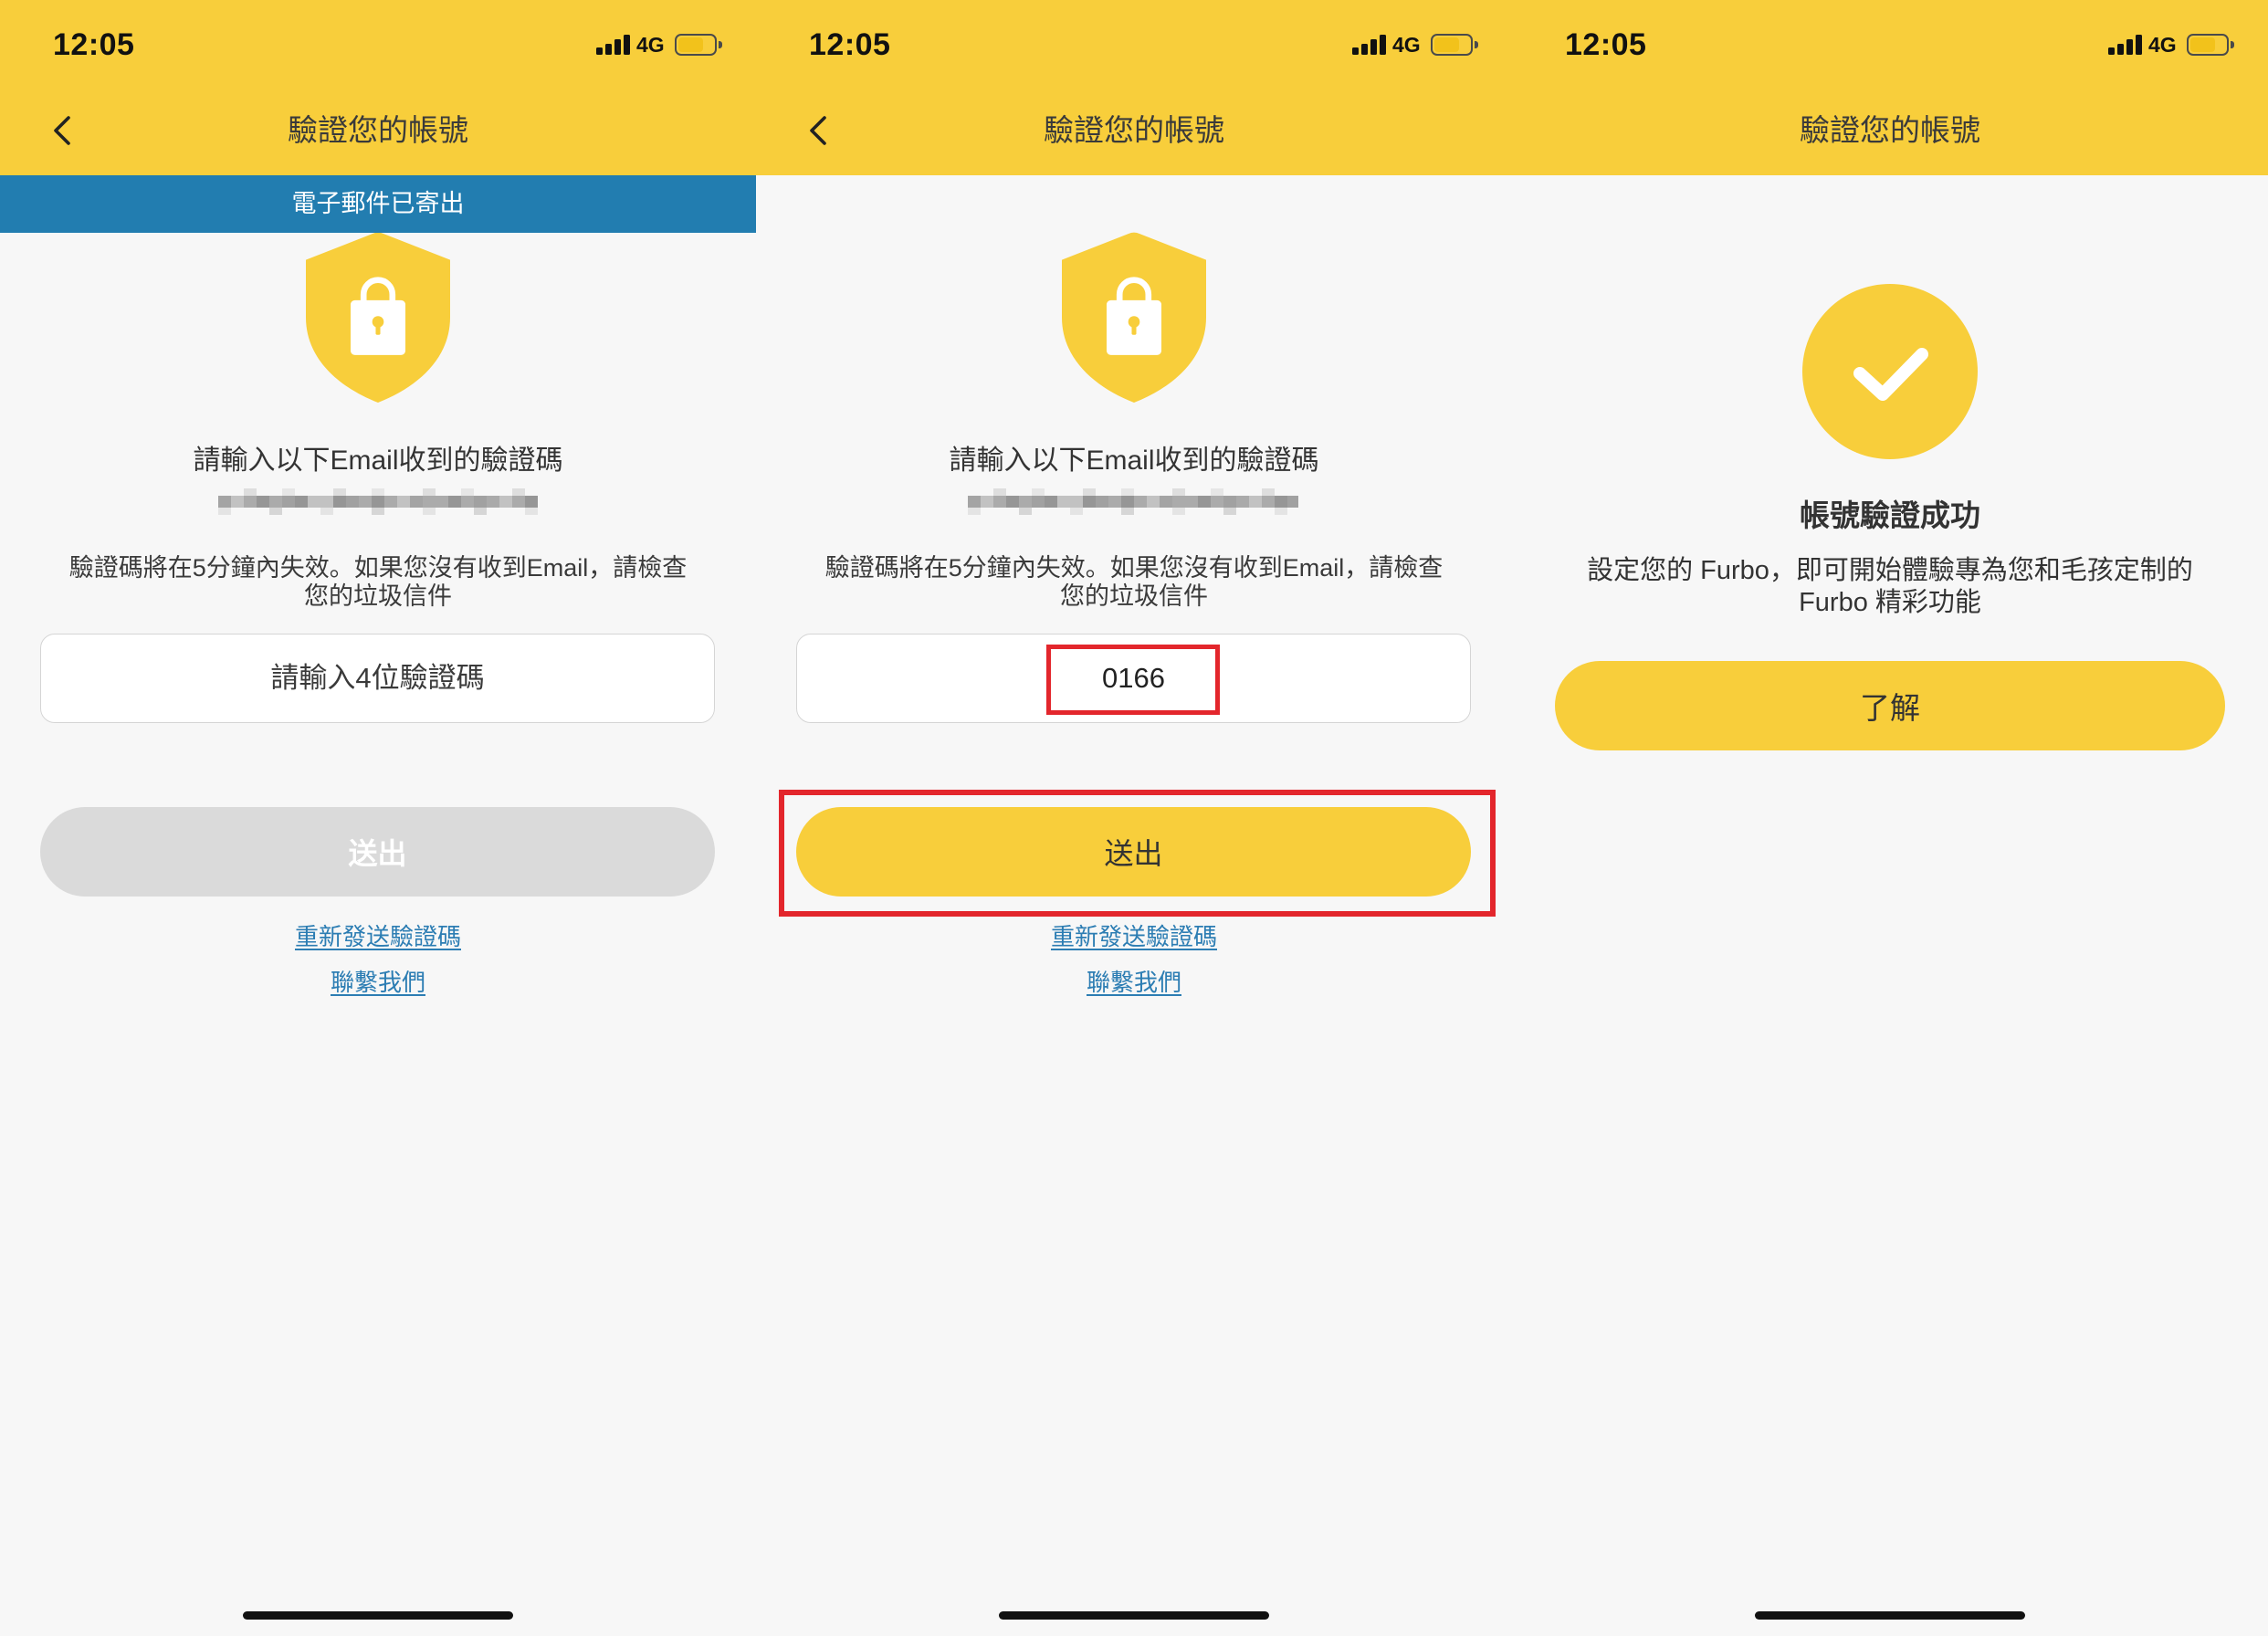 The image size is (2268, 1636). What do you see at coordinates (1890, 570) in the screenshot?
I see `success-description-line: 設定您的 Furbo，即可開始體驗專為您和毛孩定制的` at bounding box center [1890, 570].